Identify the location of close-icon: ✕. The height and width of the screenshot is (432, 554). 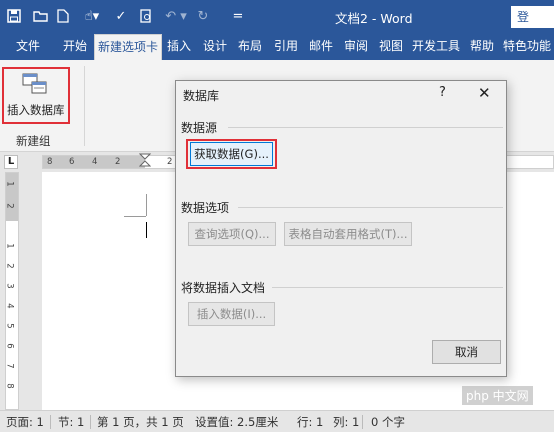
(484, 93).